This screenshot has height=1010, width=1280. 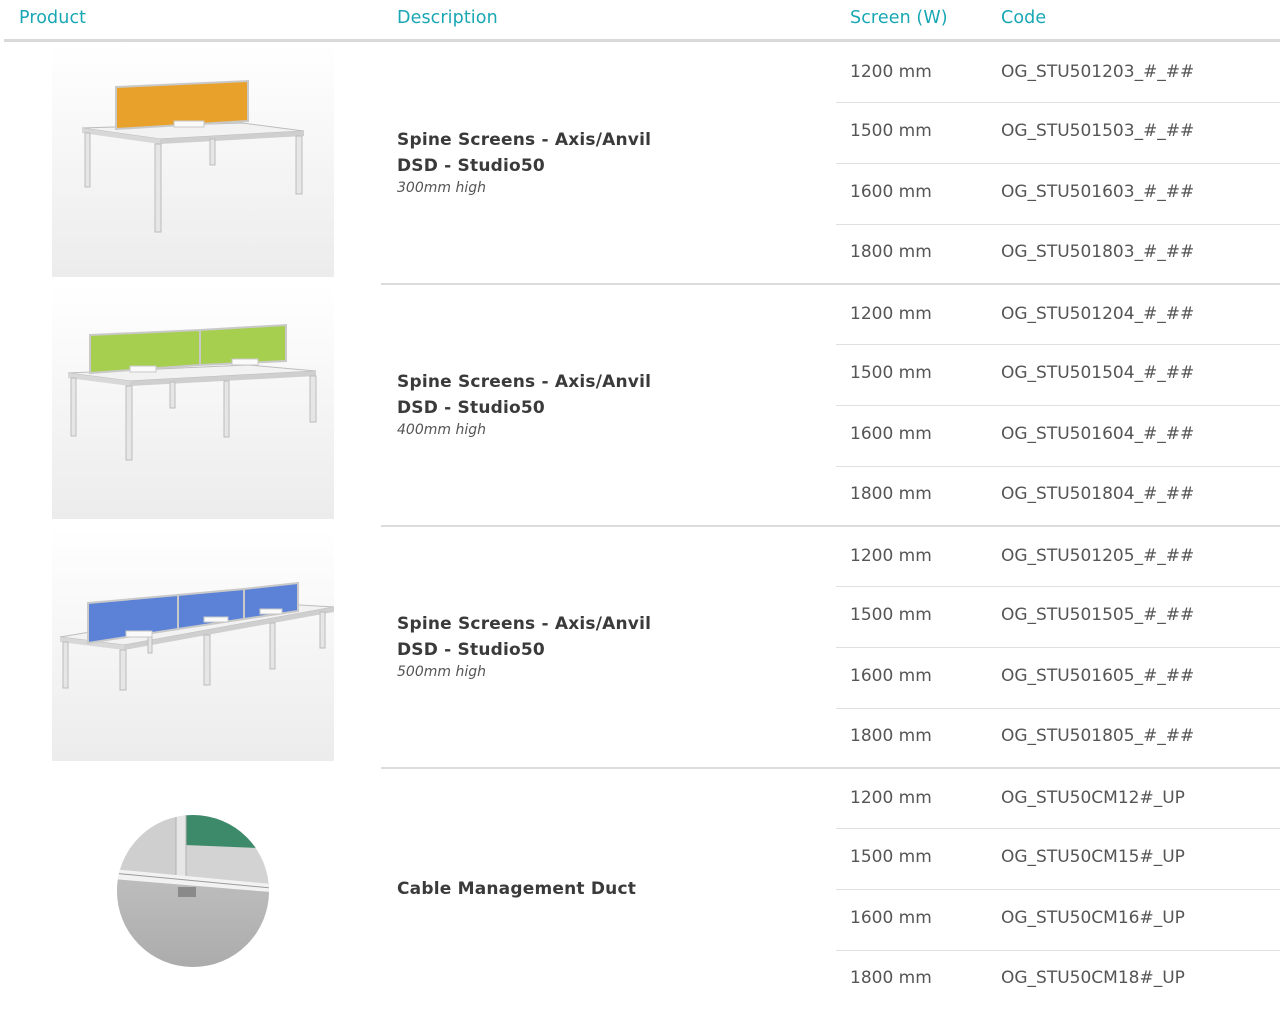 What do you see at coordinates (642, 40) in the screenshot?
I see `header-divider` at bounding box center [642, 40].